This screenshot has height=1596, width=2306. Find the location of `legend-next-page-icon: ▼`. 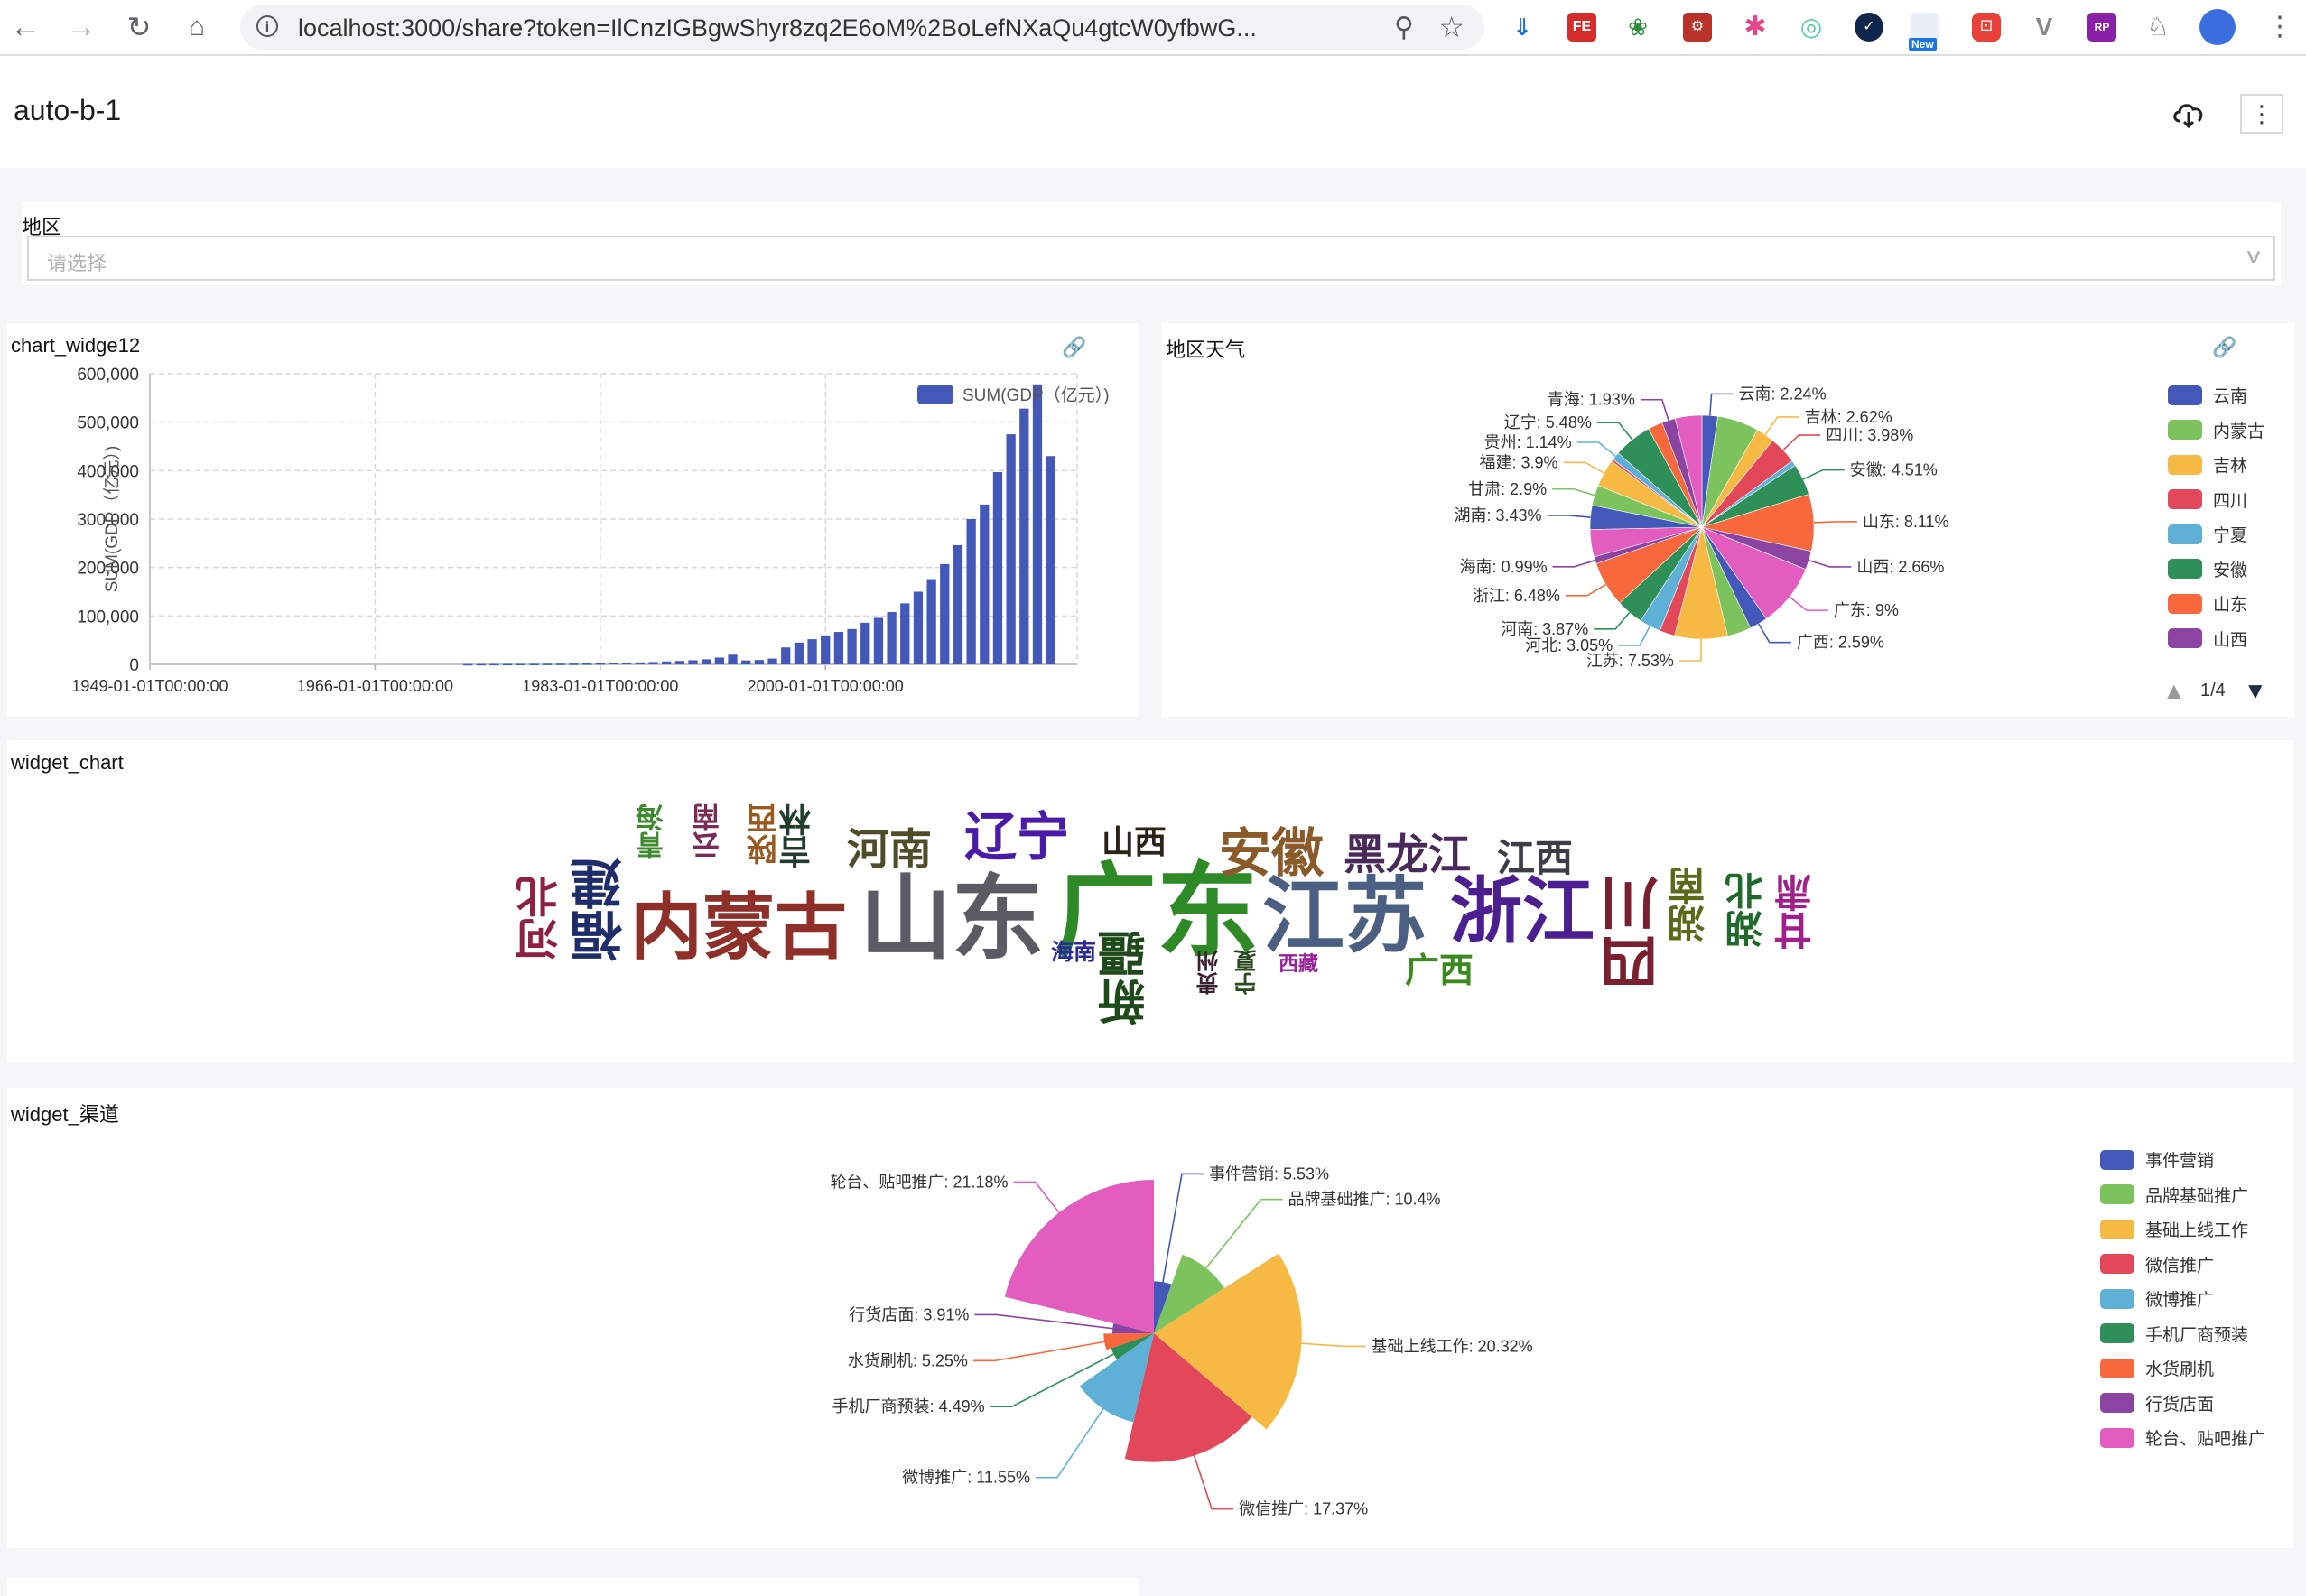

legend-next-page-icon: ▼ is located at coordinates (2255, 691).